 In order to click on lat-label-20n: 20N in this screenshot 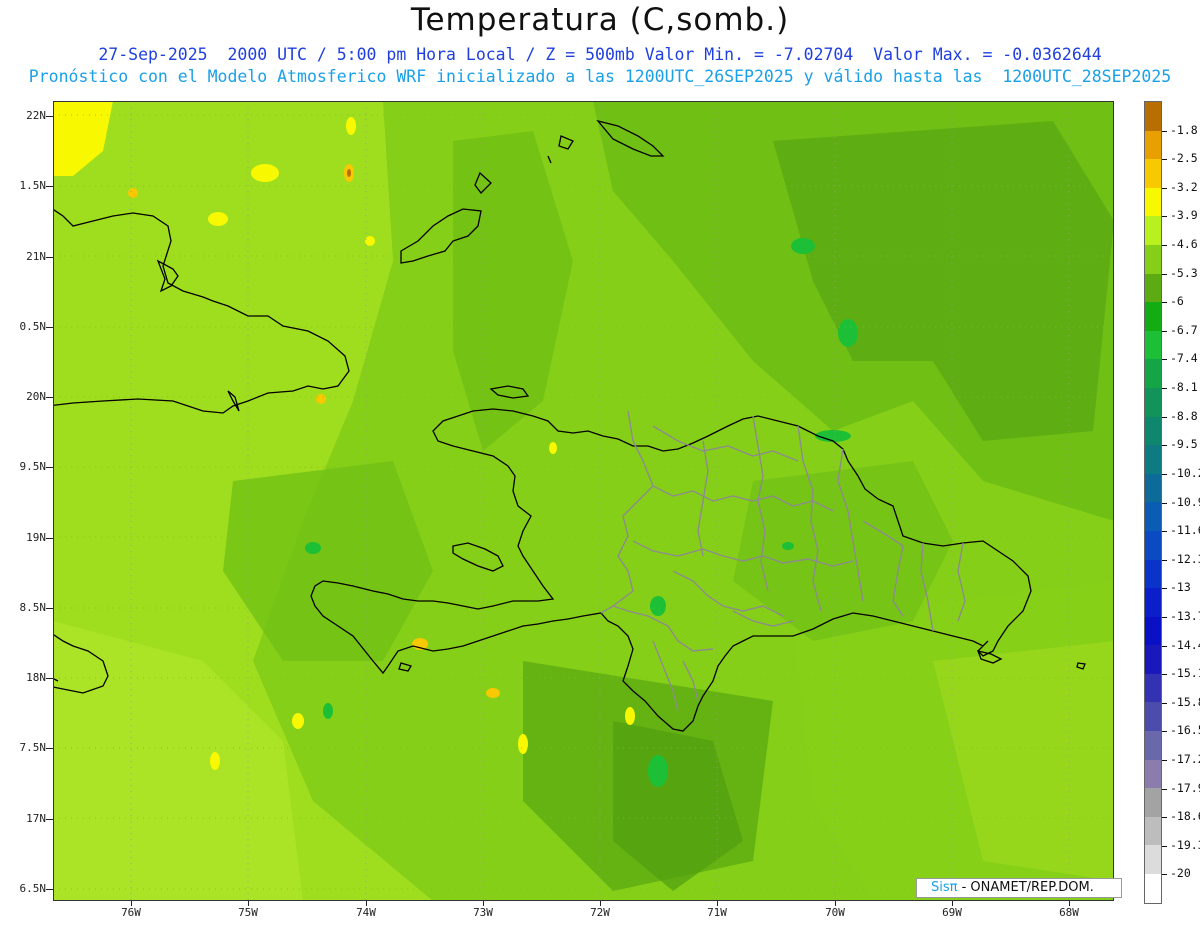, I will do `click(36, 396)`.